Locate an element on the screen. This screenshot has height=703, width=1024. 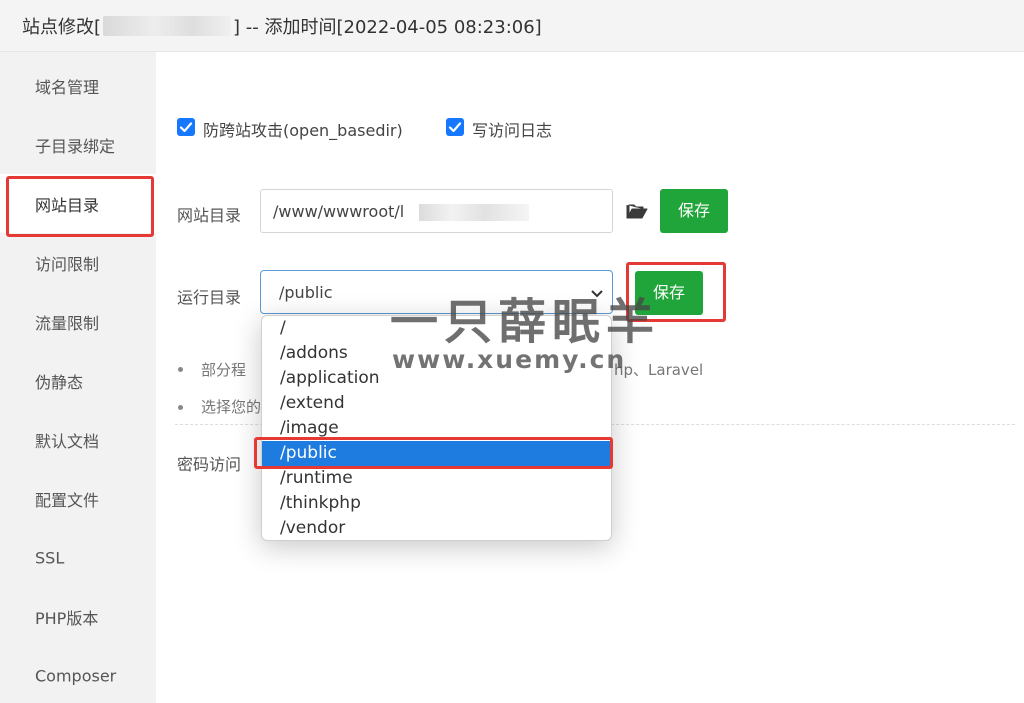
sidebar-item-label: 默认文档 is located at coordinates (67, 441).